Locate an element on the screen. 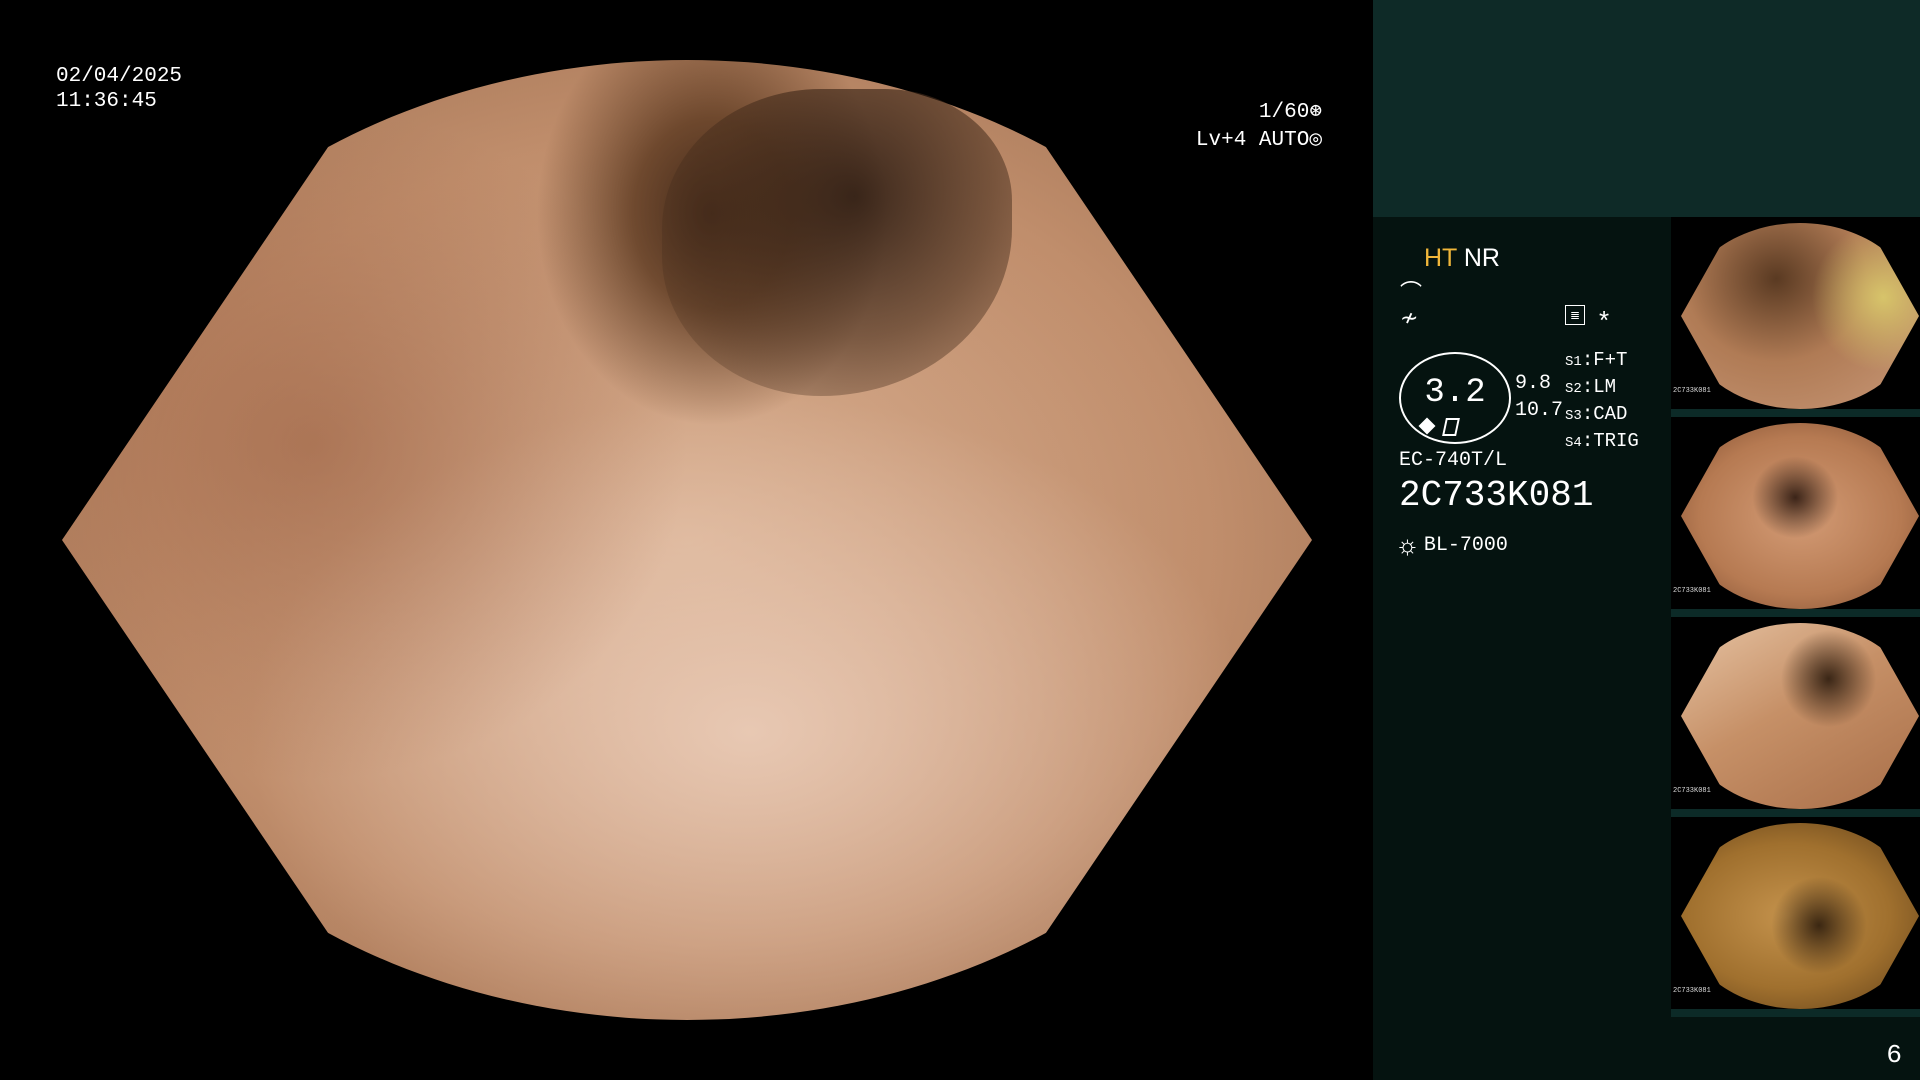 The image size is (1920, 1080). zoom-frame-icon is located at coordinates (1451, 427).